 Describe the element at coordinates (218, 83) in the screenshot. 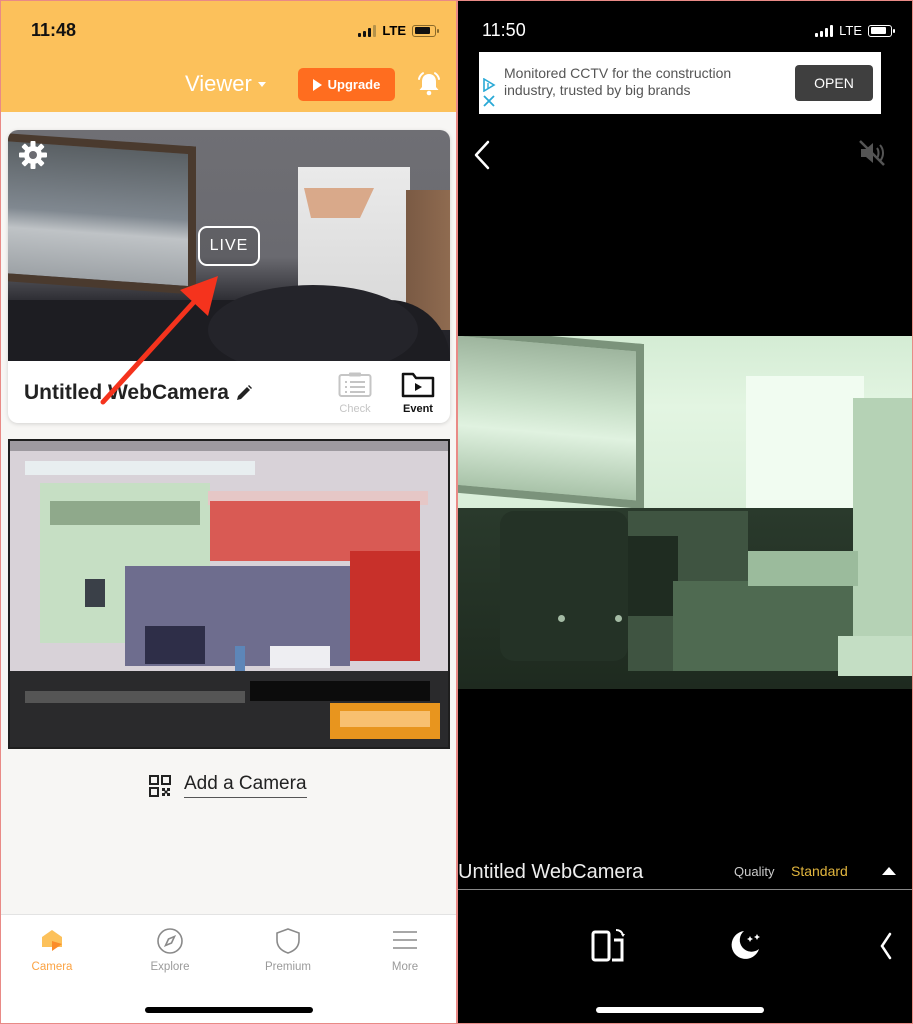

I see `viewer-label: Viewer` at that location.